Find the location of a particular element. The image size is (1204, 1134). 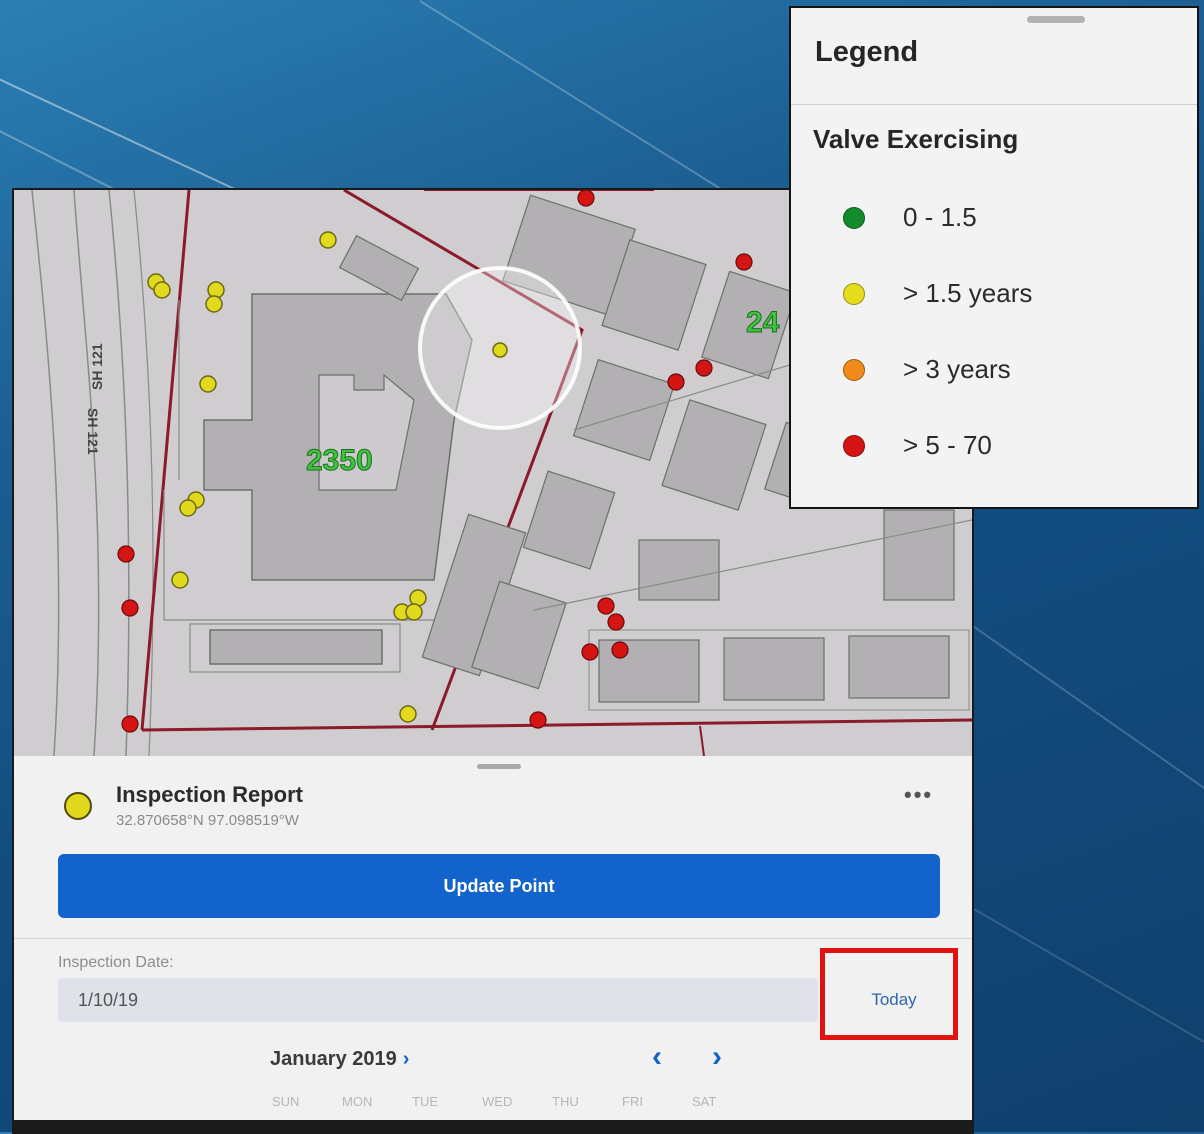

device-bezel is located at coordinates (493, 1126).